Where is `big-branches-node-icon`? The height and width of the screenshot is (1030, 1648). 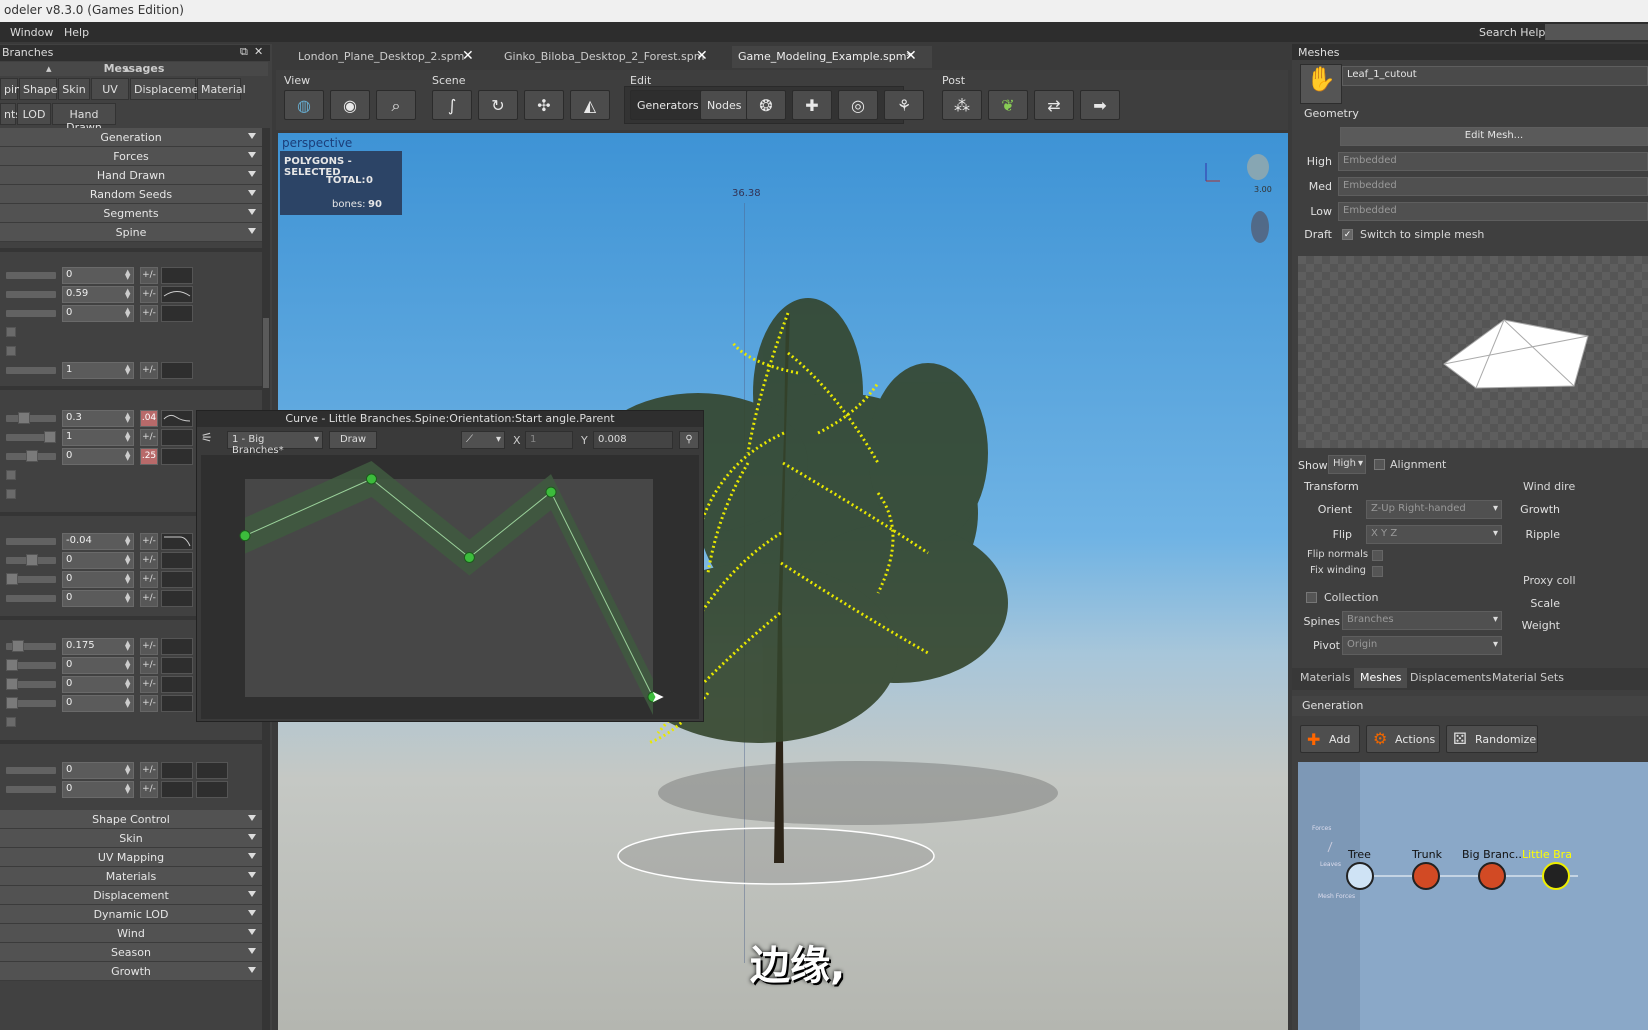 big-branches-node-icon is located at coordinates (1492, 876).